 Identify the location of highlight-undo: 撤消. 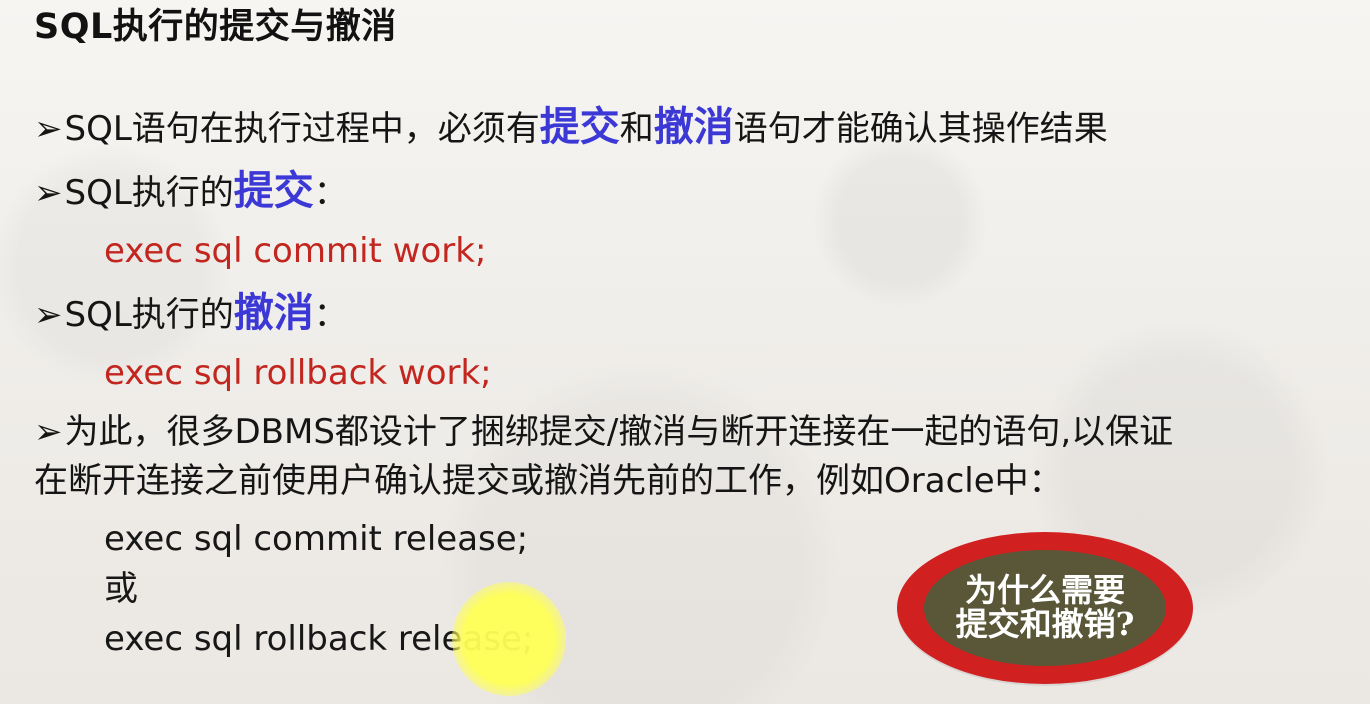
(273, 313).